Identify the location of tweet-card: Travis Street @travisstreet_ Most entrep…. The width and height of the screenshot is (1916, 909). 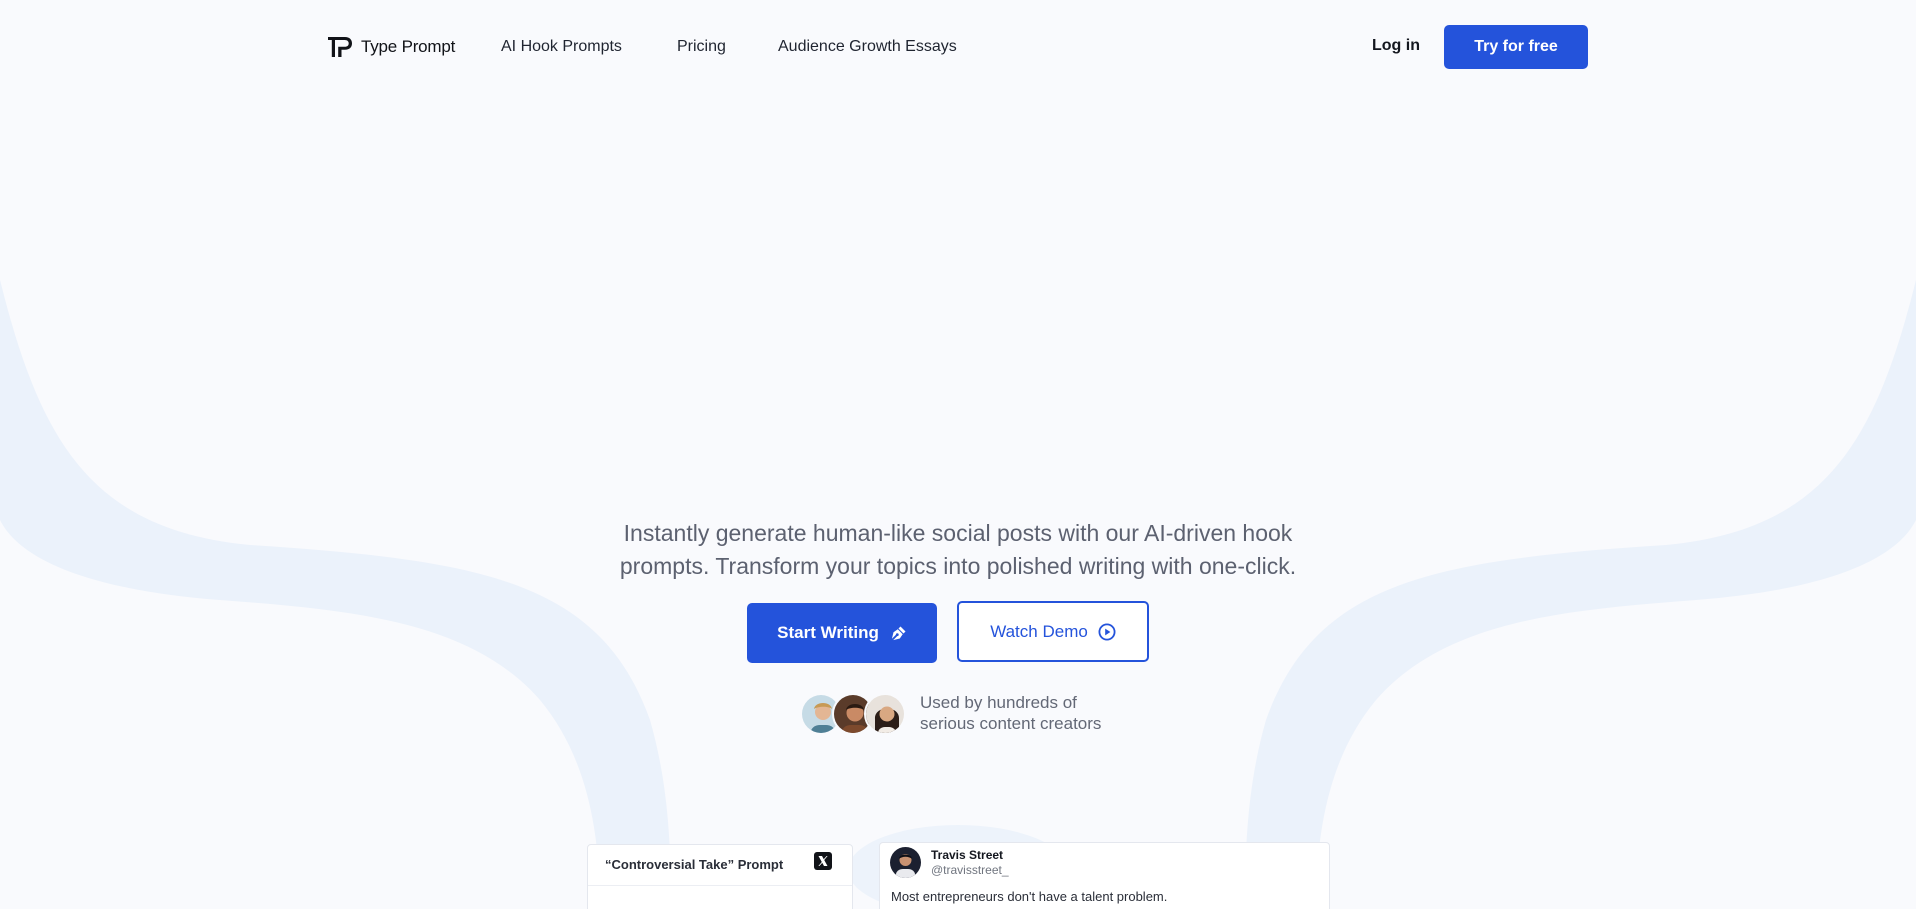
(1104, 875).